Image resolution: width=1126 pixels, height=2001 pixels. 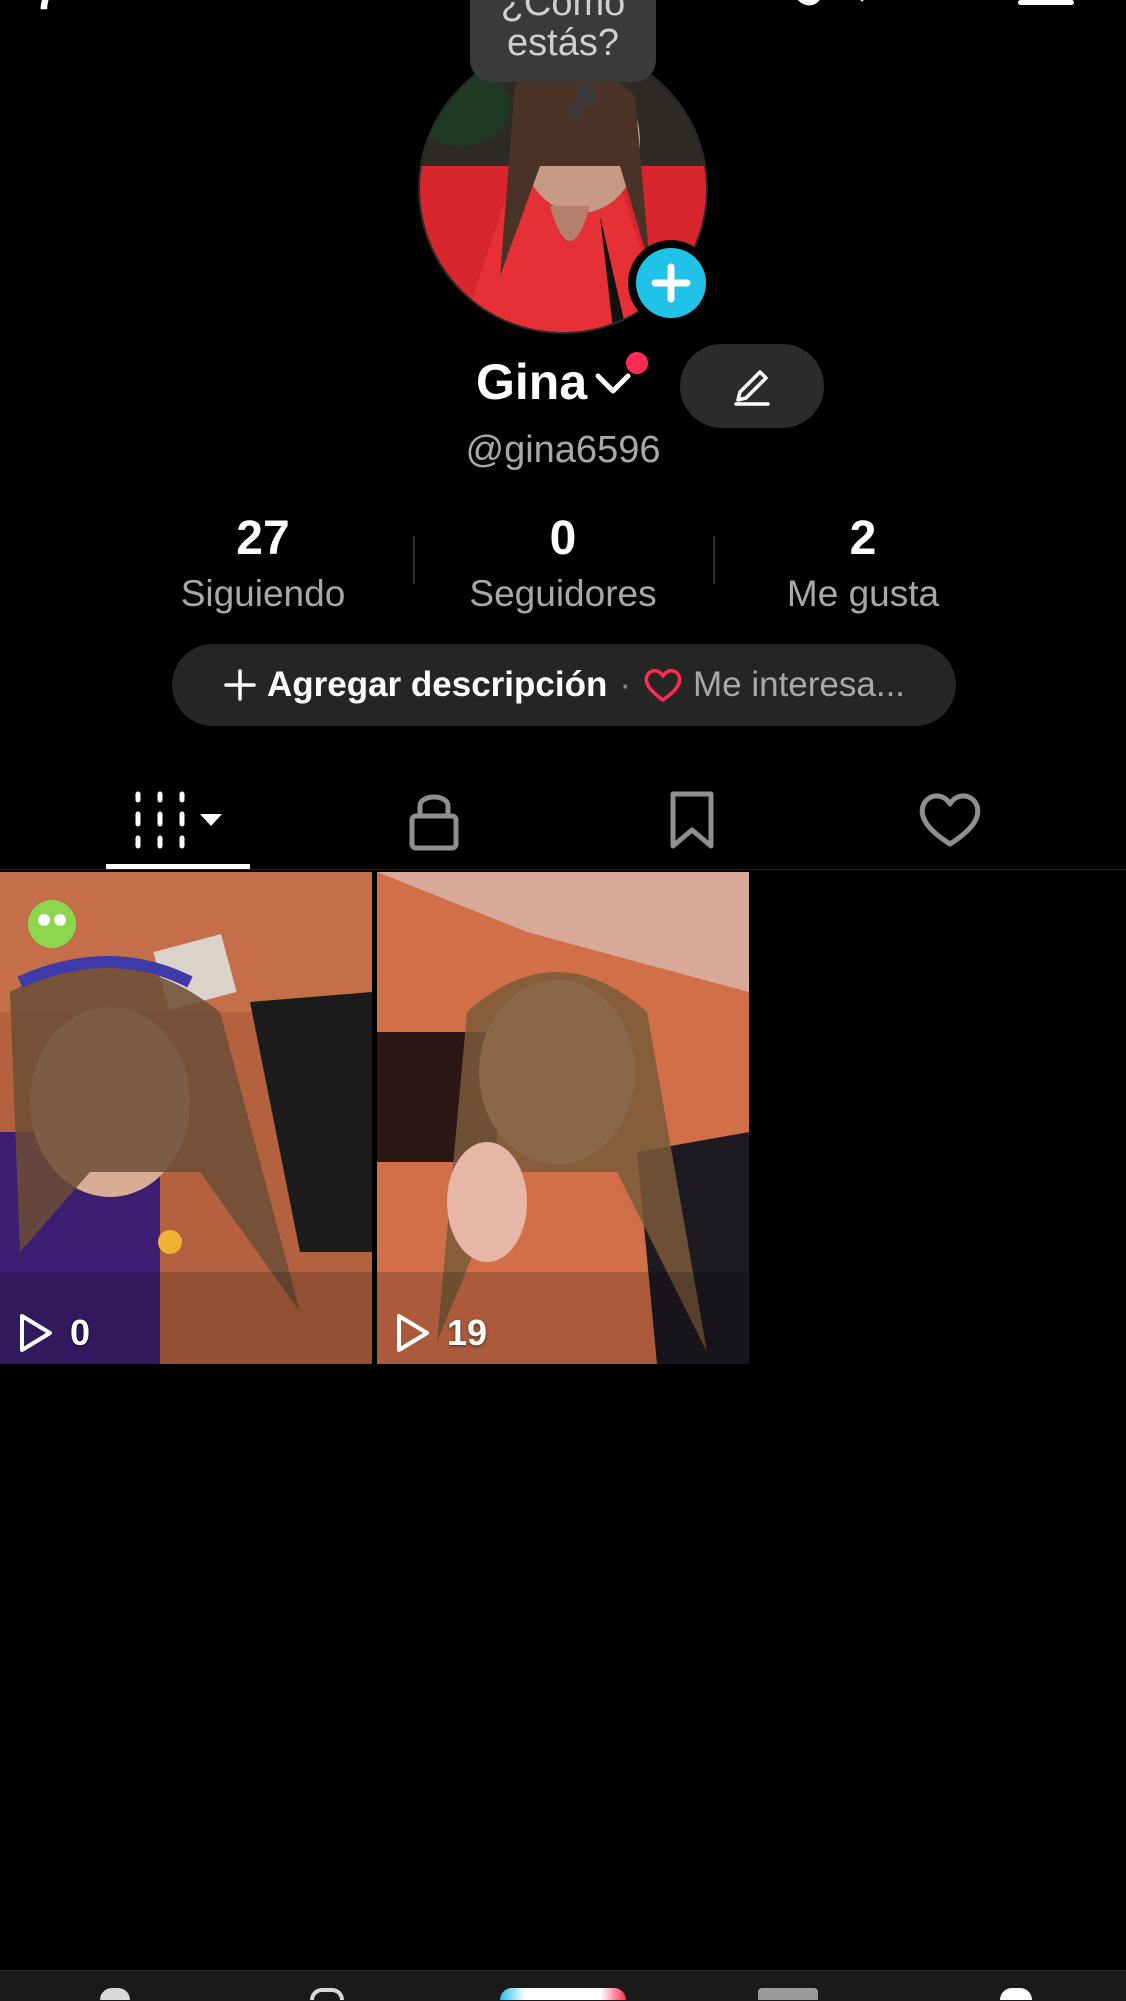 I want to click on status-bubble: ¿Cómo estás?, so click(x=563, y=41).